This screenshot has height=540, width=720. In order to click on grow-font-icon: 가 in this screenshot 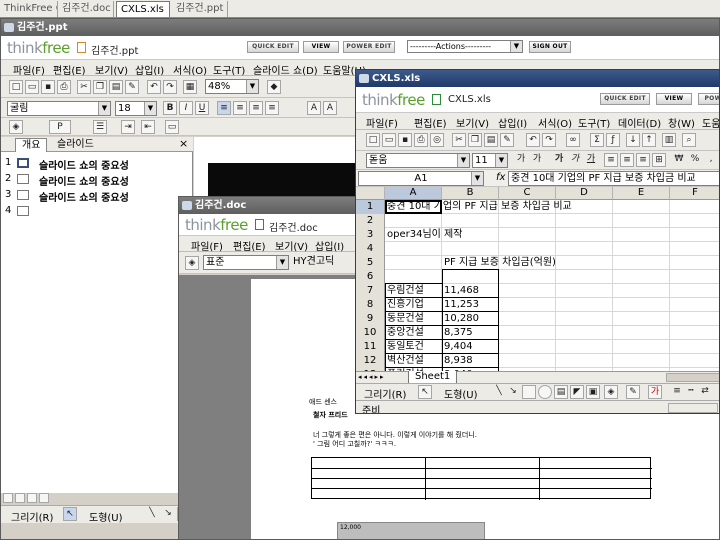, I will do `click(521, 160)`.